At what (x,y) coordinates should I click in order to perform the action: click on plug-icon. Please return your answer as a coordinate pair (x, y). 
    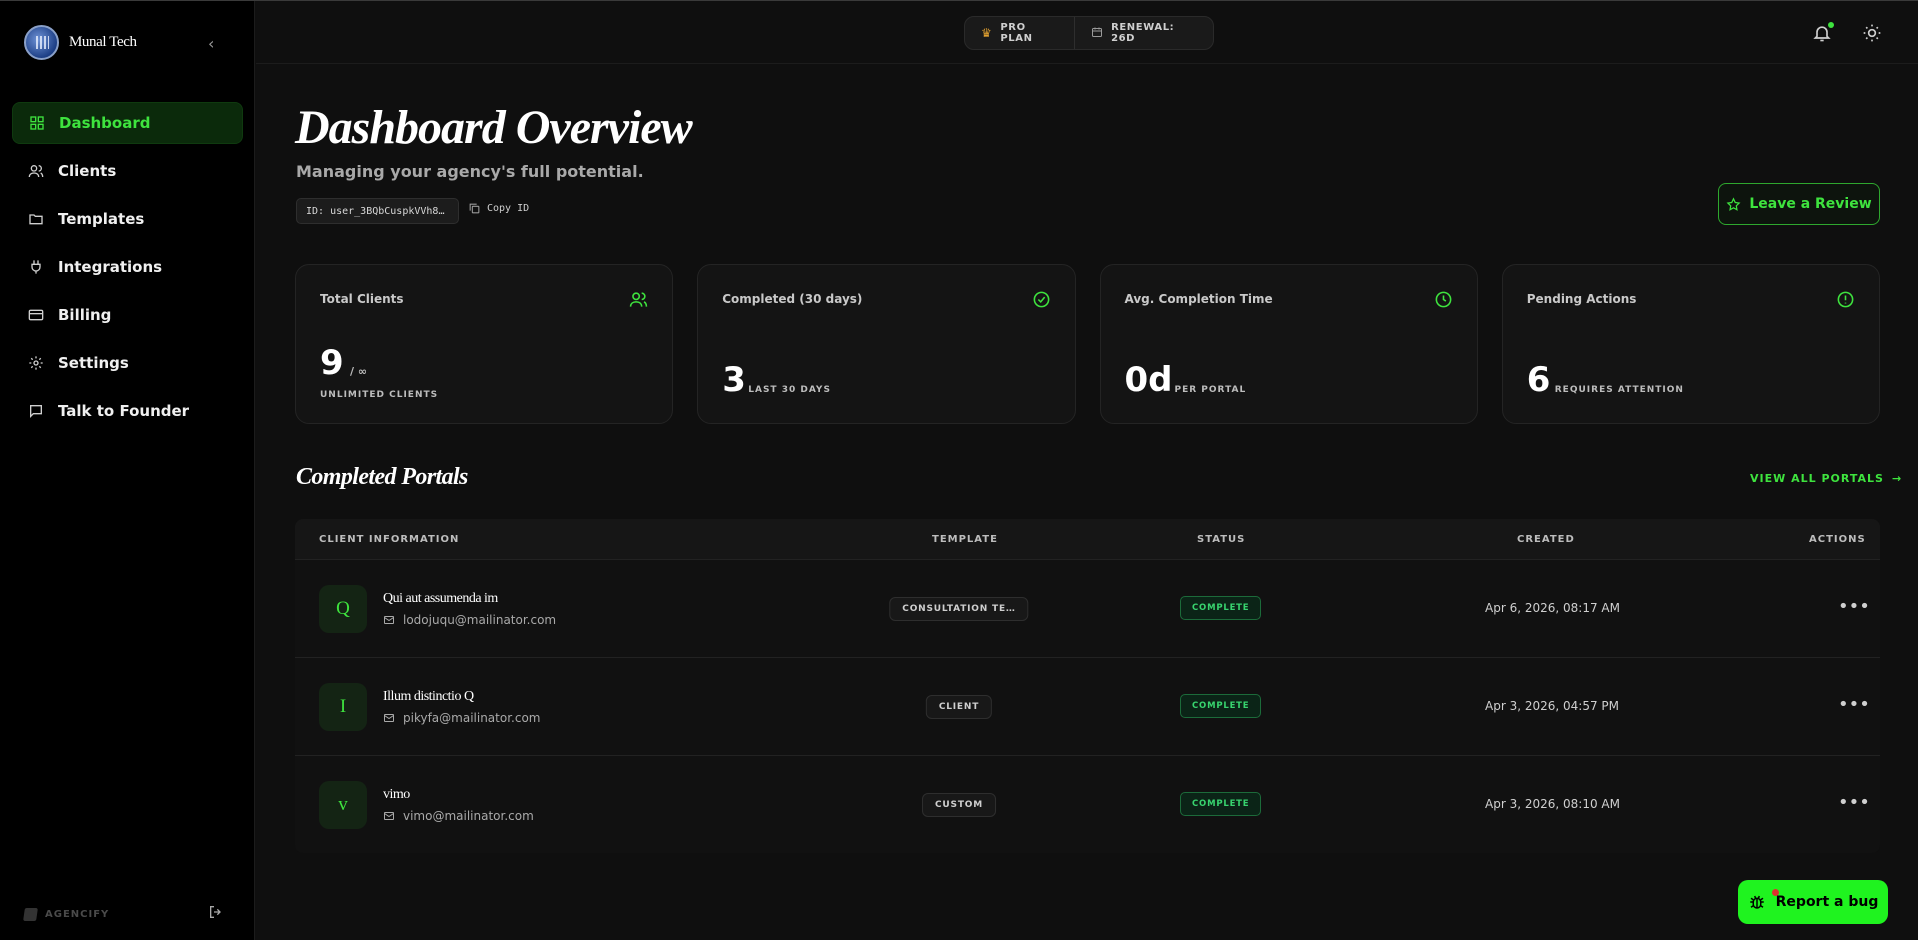
    Looking at the image, I should click on (36, 267).